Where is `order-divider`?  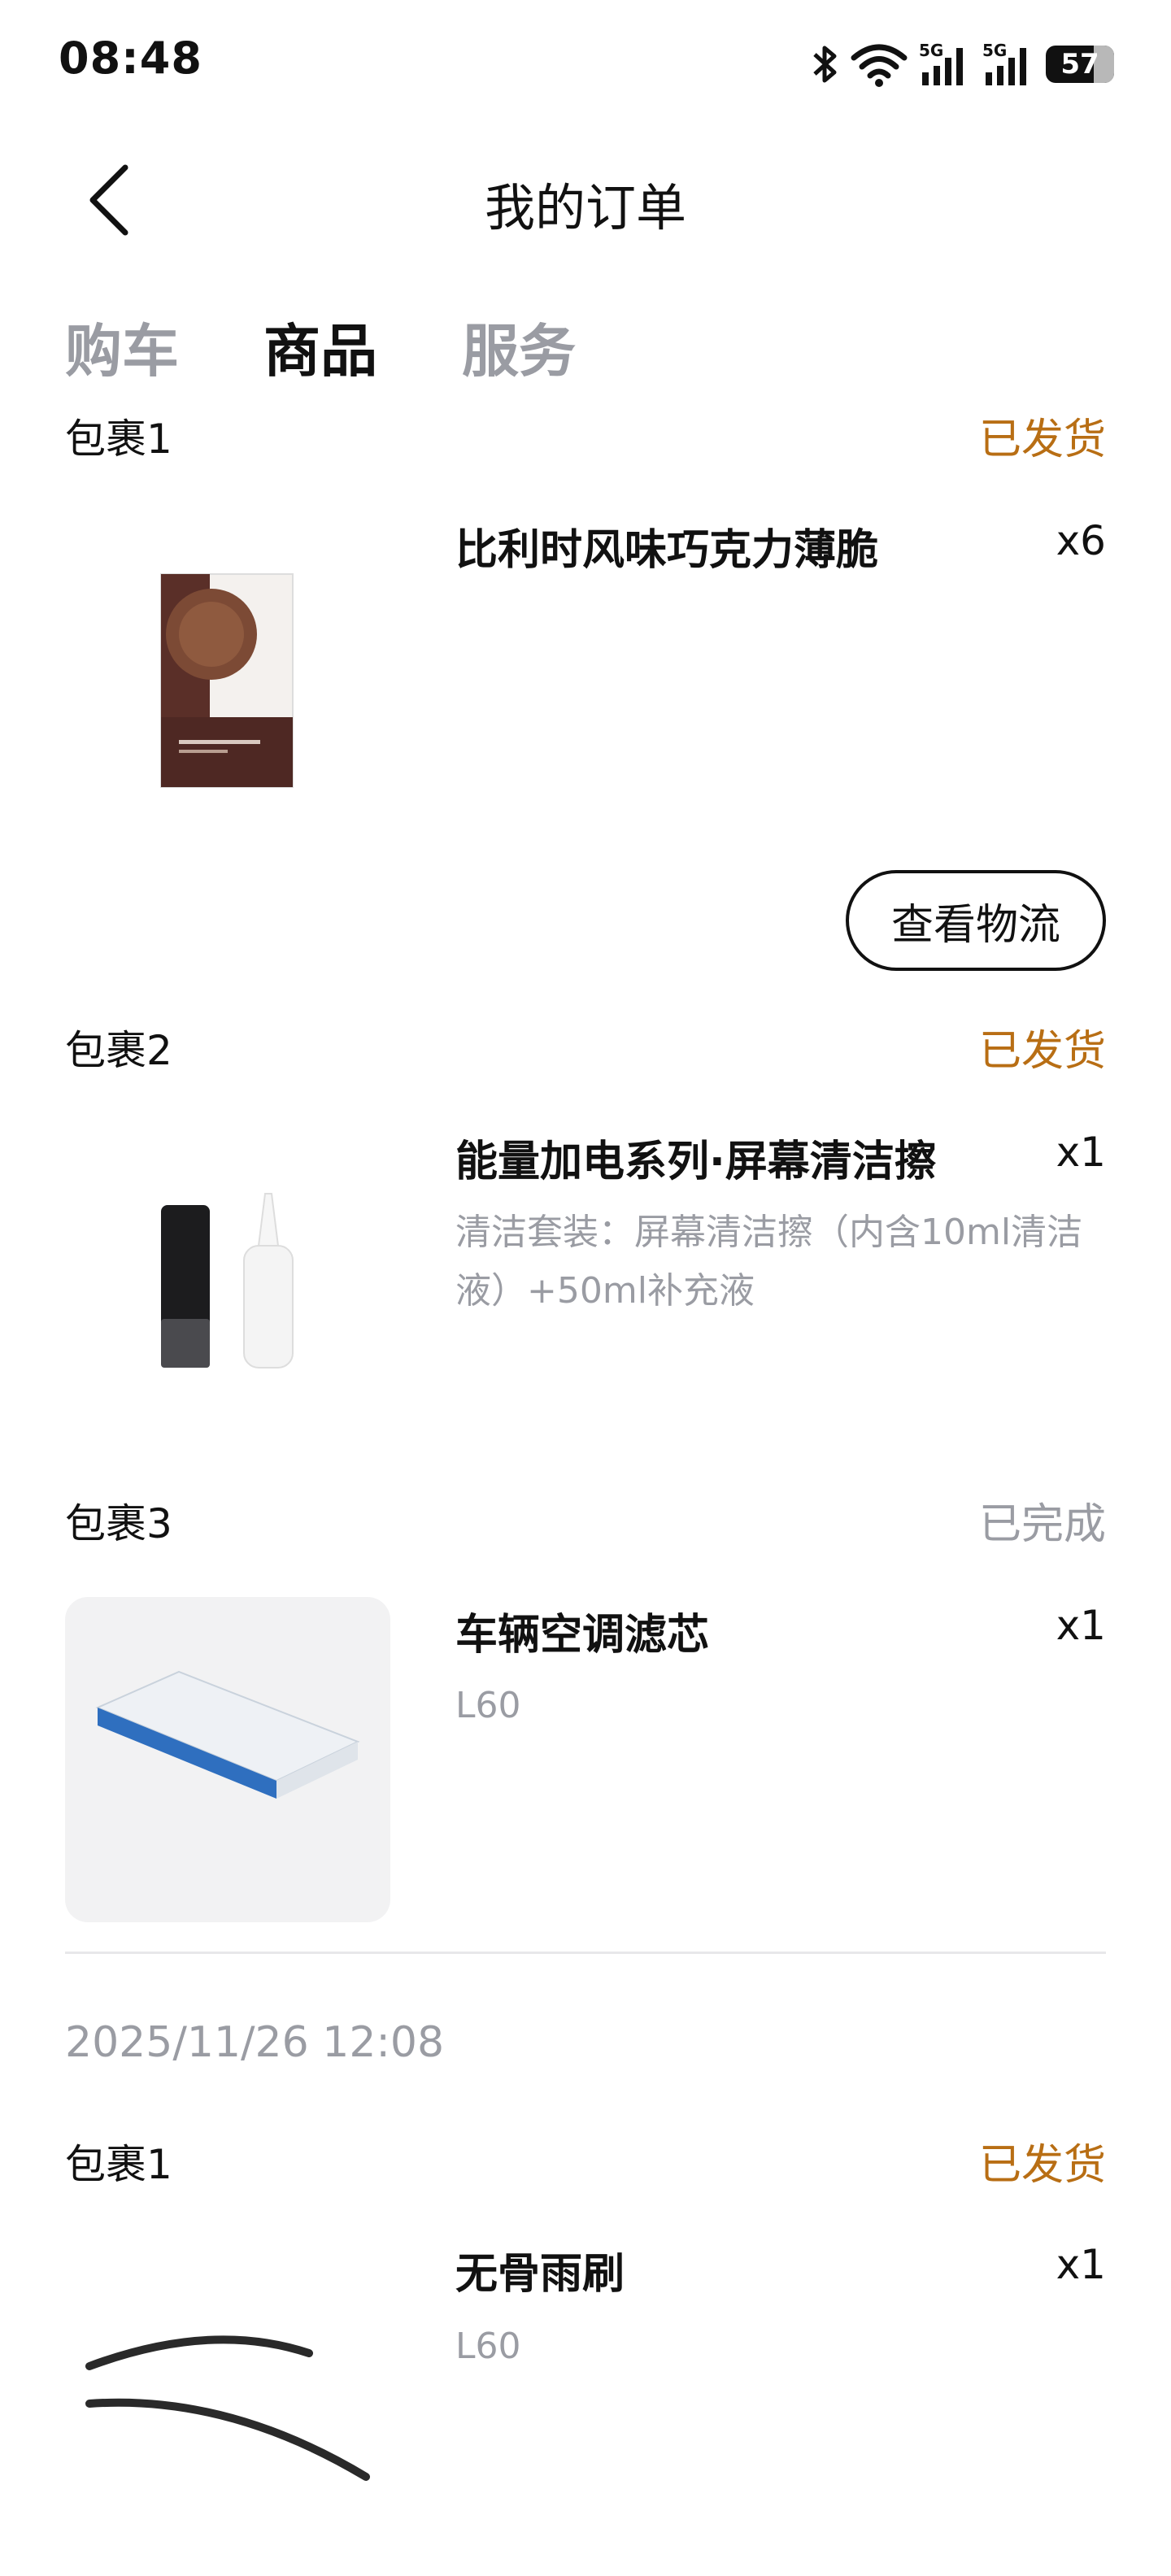 order-divider is located at coordinates (585, 1953).